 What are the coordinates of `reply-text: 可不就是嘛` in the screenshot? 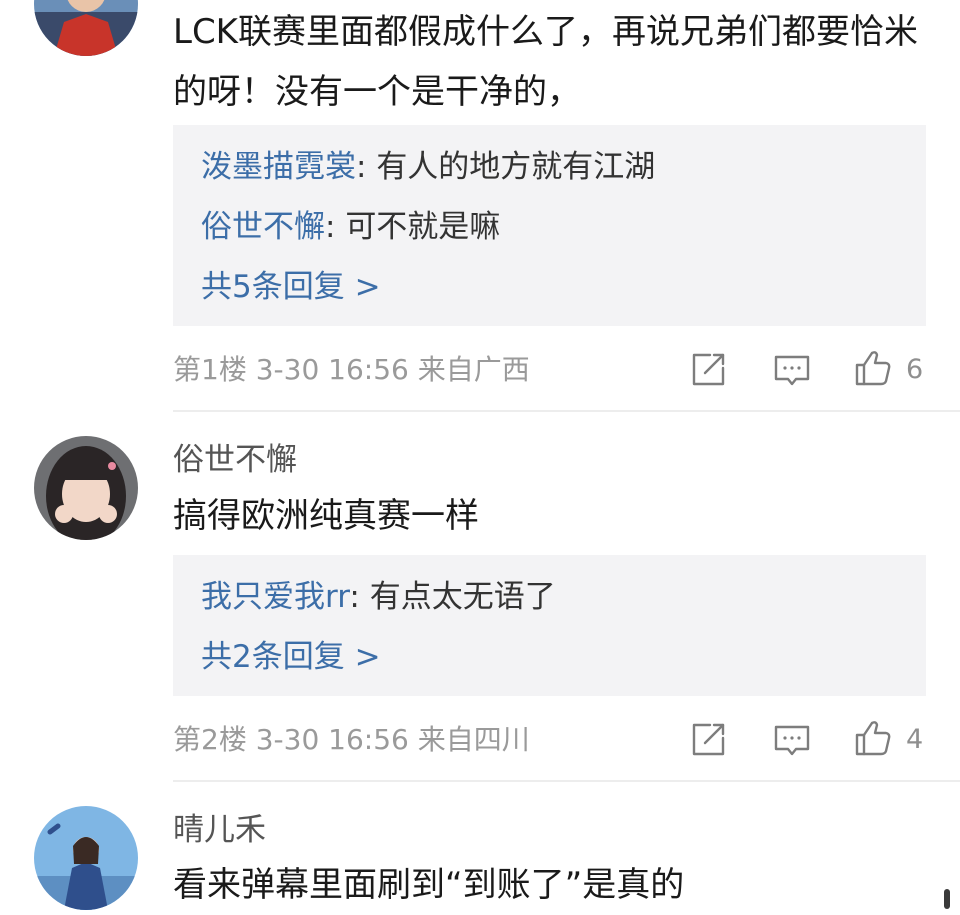 It's located at (423, 227).